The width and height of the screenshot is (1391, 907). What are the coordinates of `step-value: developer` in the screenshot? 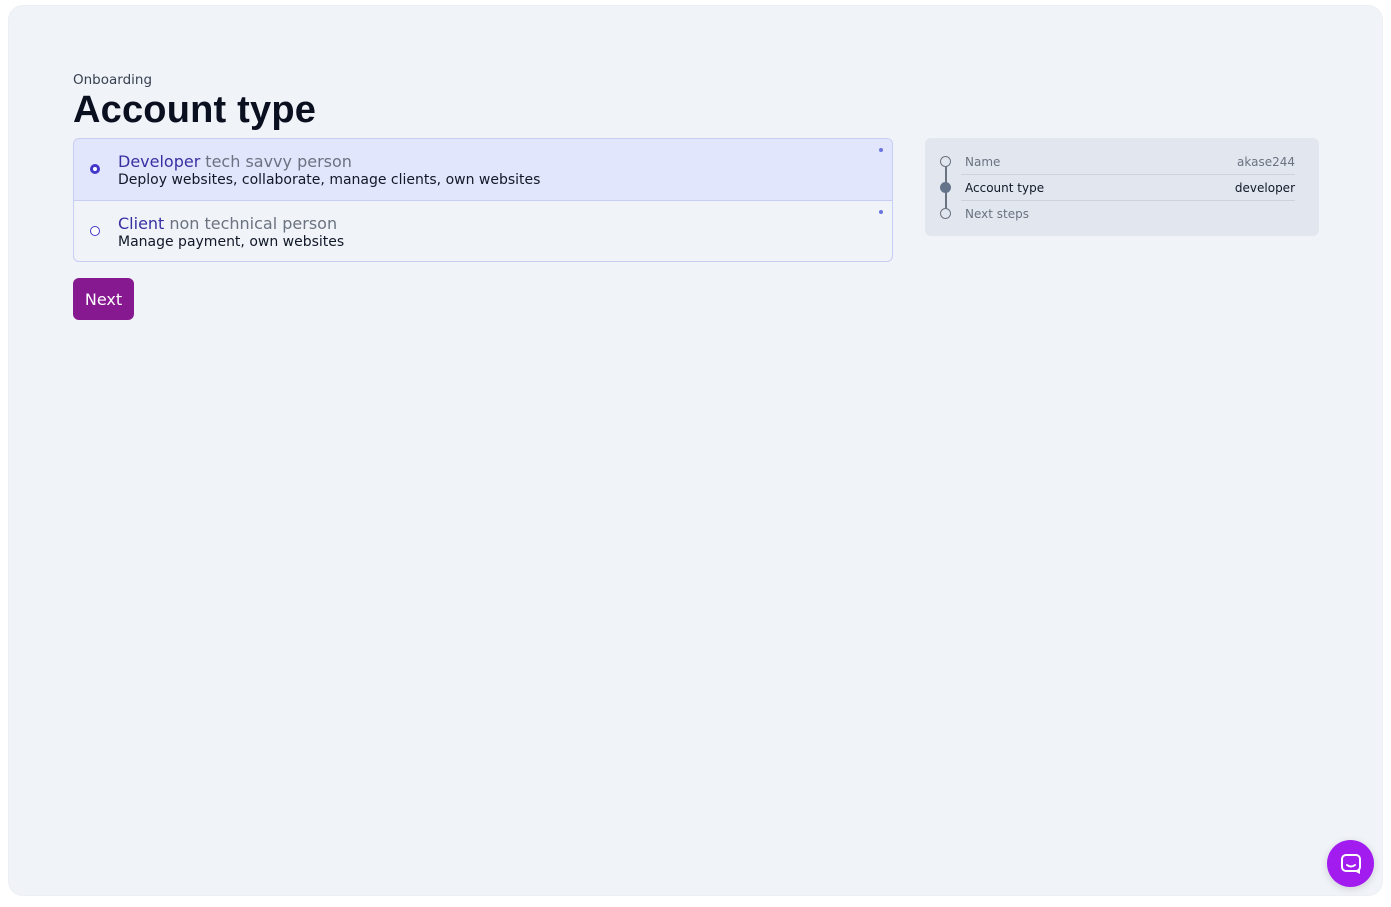 It's located at (1264, 187).